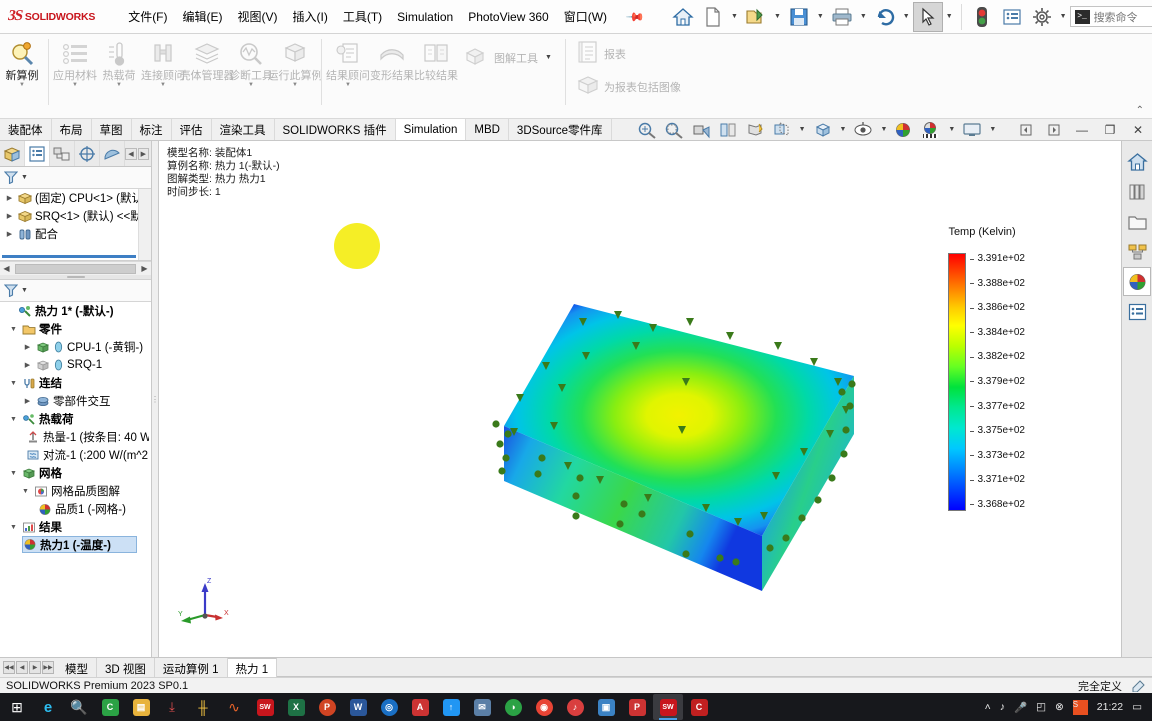  I want to click on manager-tab-next-icon: ▶, so click(143, 153).